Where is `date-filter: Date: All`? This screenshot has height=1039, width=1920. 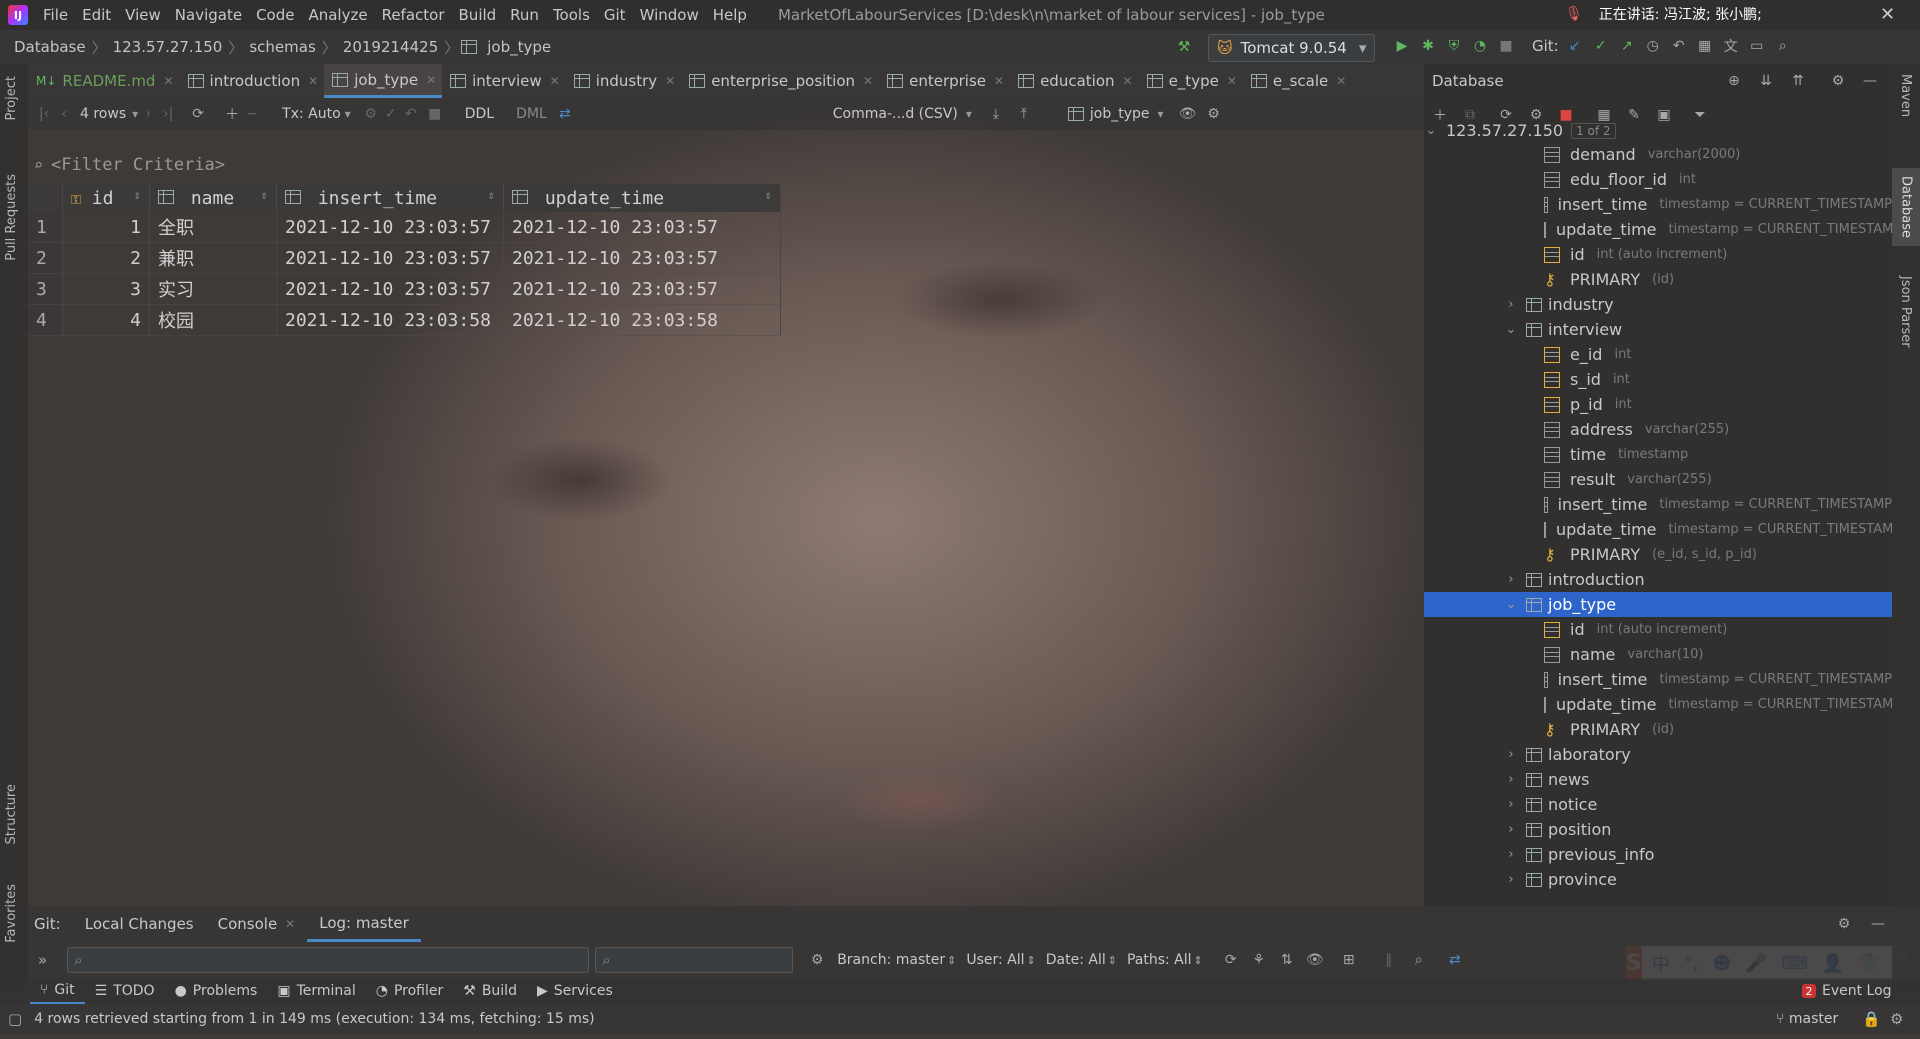 date-filter: Date: All is located at coordinates (1076, 960).